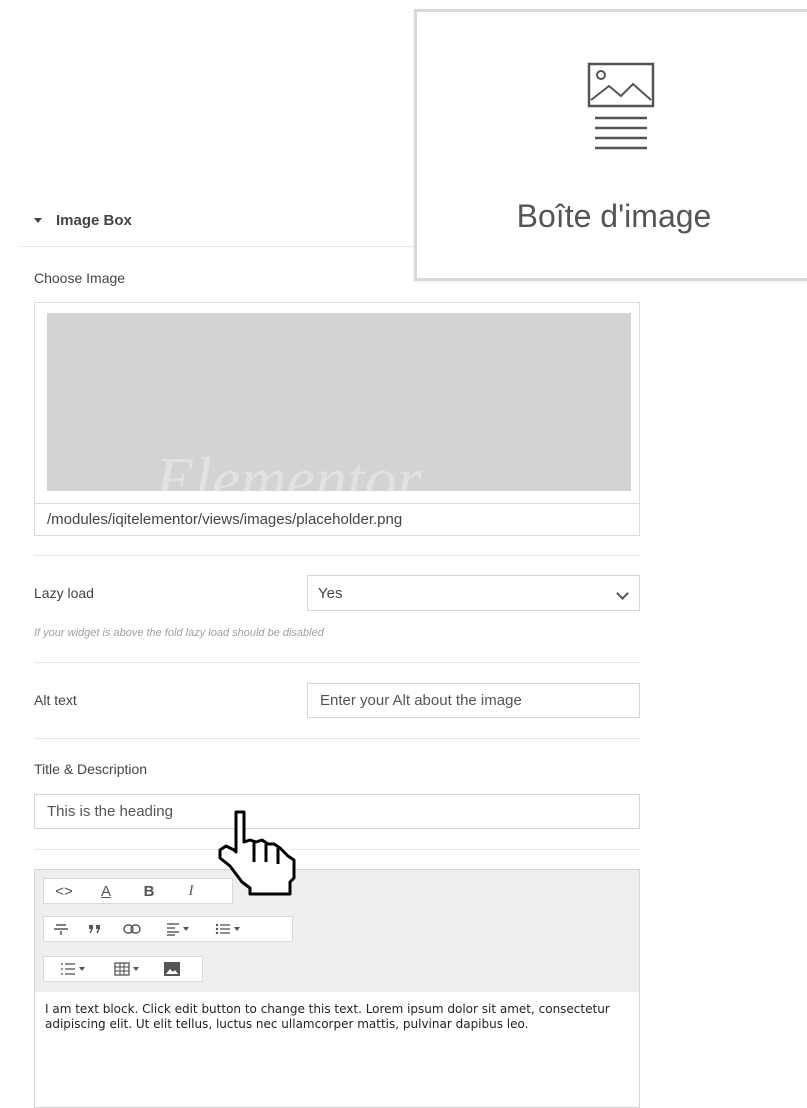 The image size is (807, 1108). I want to click on caret-down-icon, so click(38, 220).